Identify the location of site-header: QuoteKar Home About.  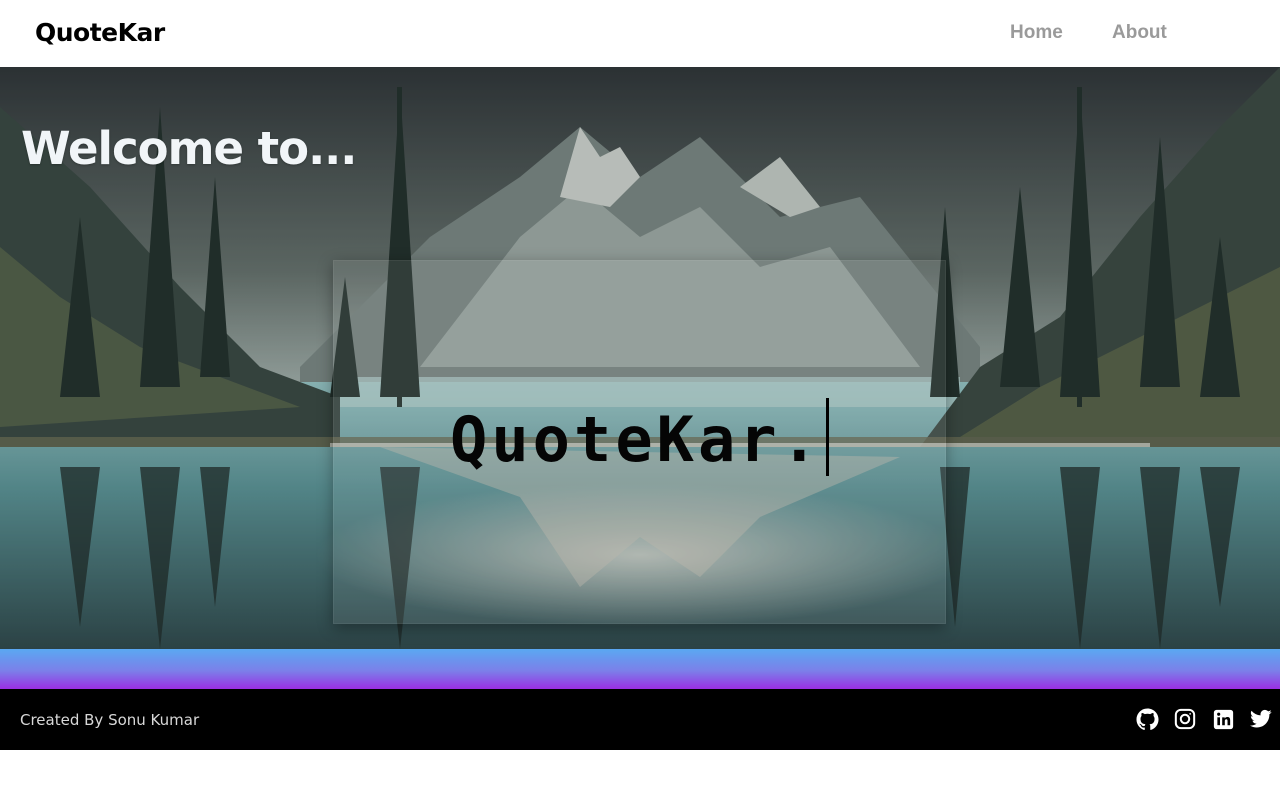
(640, 33).